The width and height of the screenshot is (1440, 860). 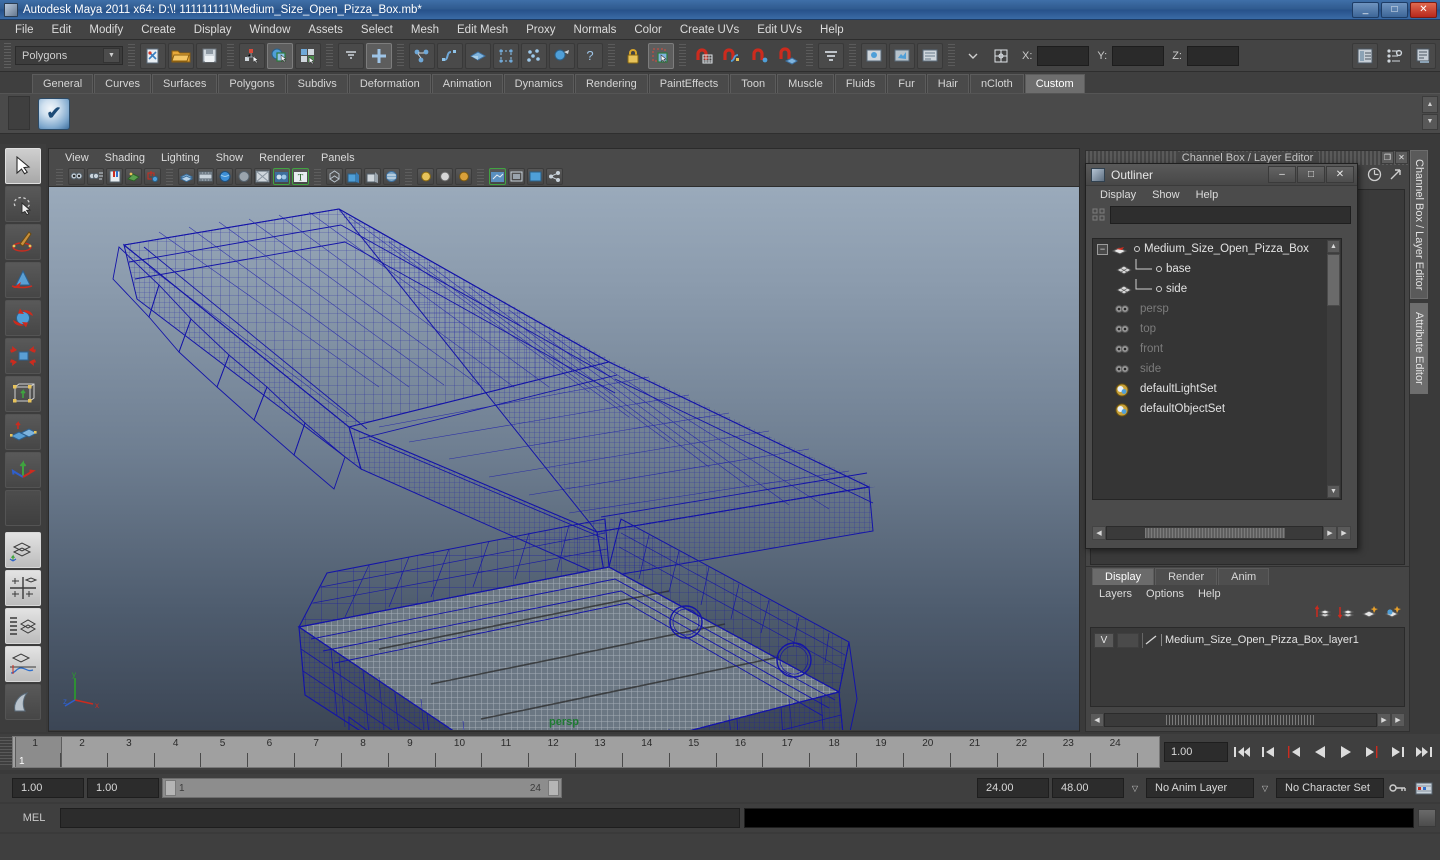 I want to click on texture-toggle-icon: T, so click(x=300, y=176).